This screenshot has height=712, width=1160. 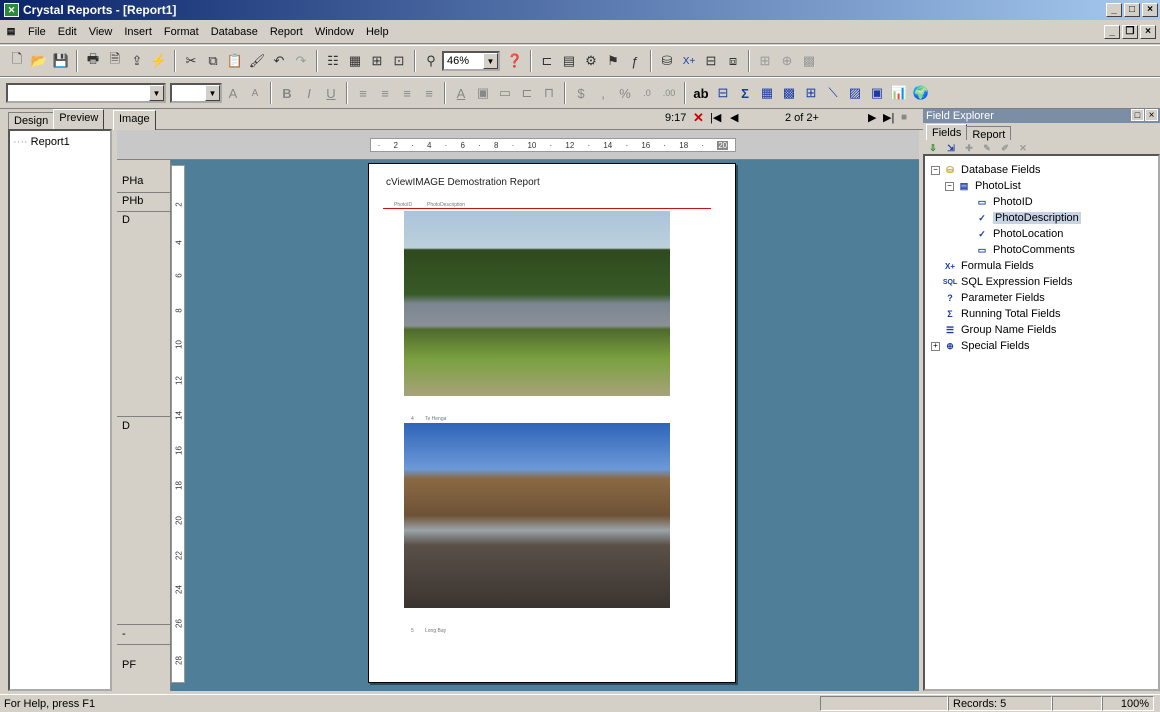 What do you see at coordinates (603, 93) in the screenshot?
I see `comma-icon: ,` at bounding box center [603, 93].